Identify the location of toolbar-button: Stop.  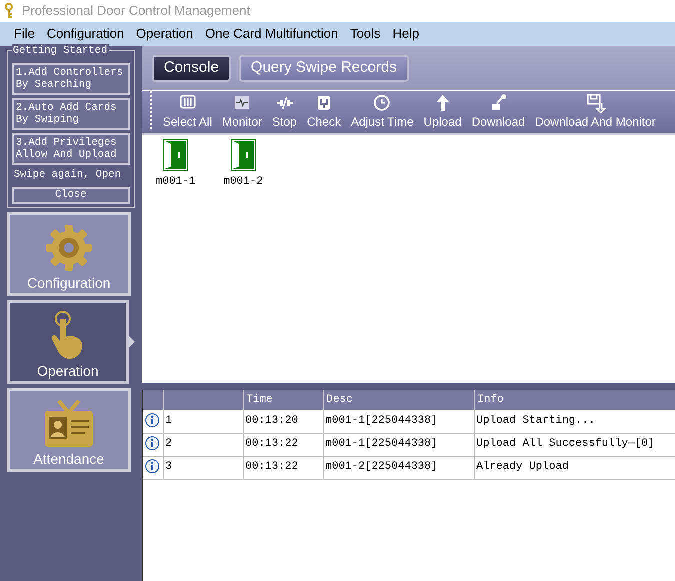
(285, 111).